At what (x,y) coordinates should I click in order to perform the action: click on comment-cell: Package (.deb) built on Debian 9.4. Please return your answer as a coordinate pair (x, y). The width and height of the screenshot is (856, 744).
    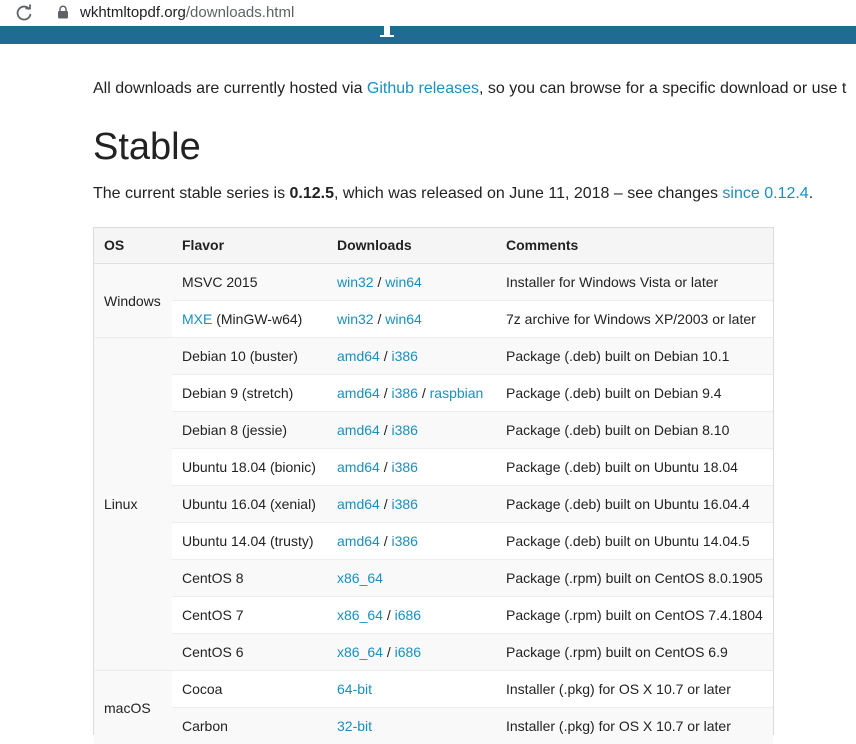
    Looking at the image, I should click on (634, 393).